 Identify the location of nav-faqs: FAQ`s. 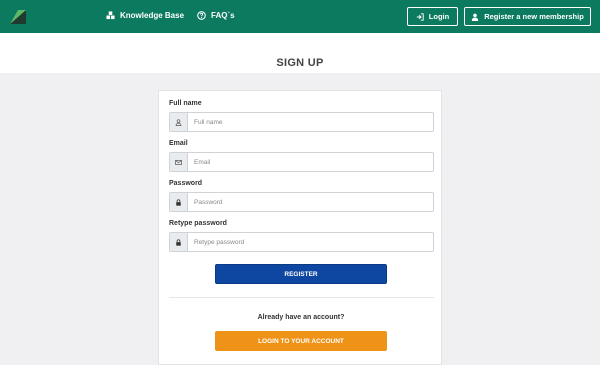
(216, 15).